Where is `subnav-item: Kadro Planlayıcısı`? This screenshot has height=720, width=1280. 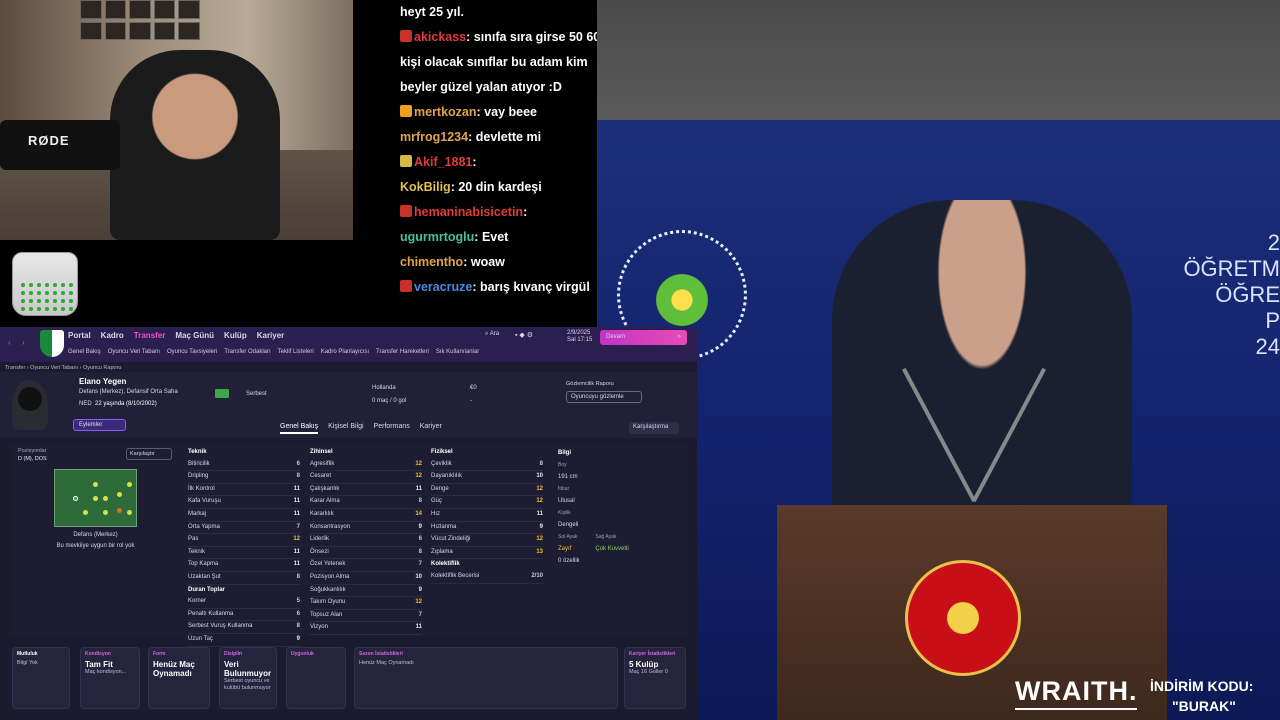 subnav-item: Kadro Planlayıcısı is located at coordinates (345, 352).